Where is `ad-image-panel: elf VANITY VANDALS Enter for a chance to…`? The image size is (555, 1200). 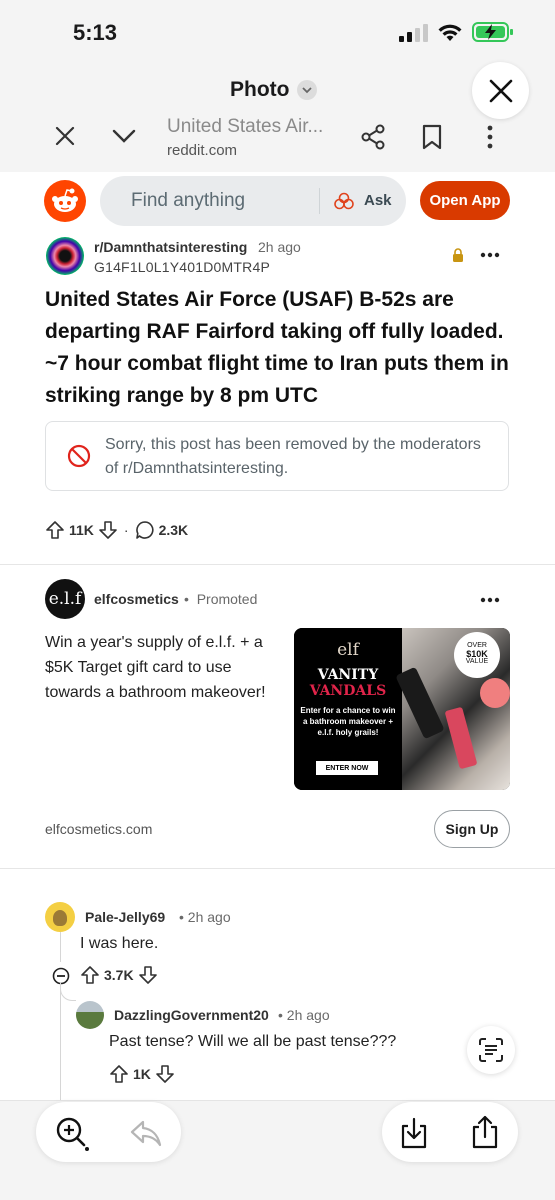
ad-image-panel: elf VANITY VANDALS Enter for a chance to… is located at coordinates (348, 709).